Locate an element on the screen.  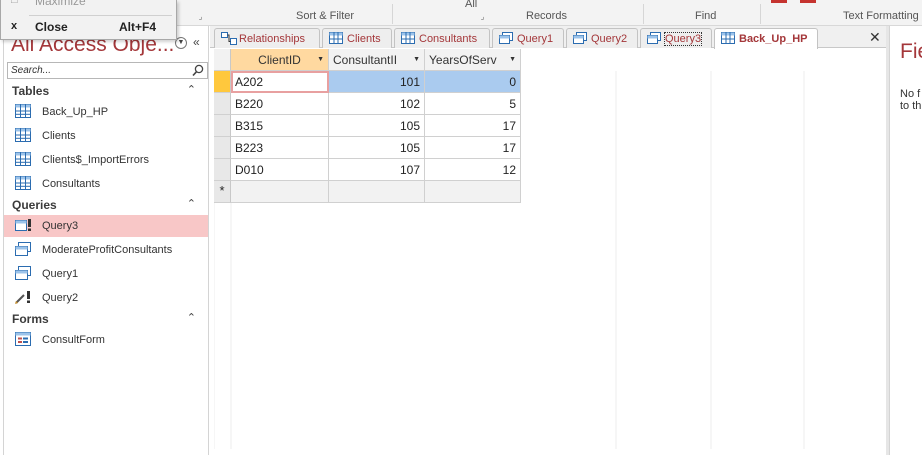
tab-relationships: Relationships is located at coordinates (267, 38).